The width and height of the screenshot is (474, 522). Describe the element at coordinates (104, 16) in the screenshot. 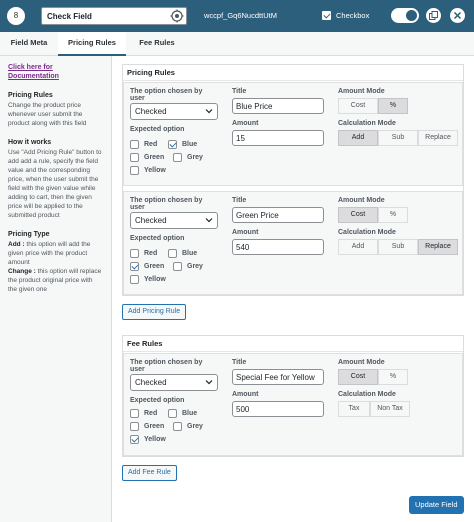

I see `field-name-input` at that location.